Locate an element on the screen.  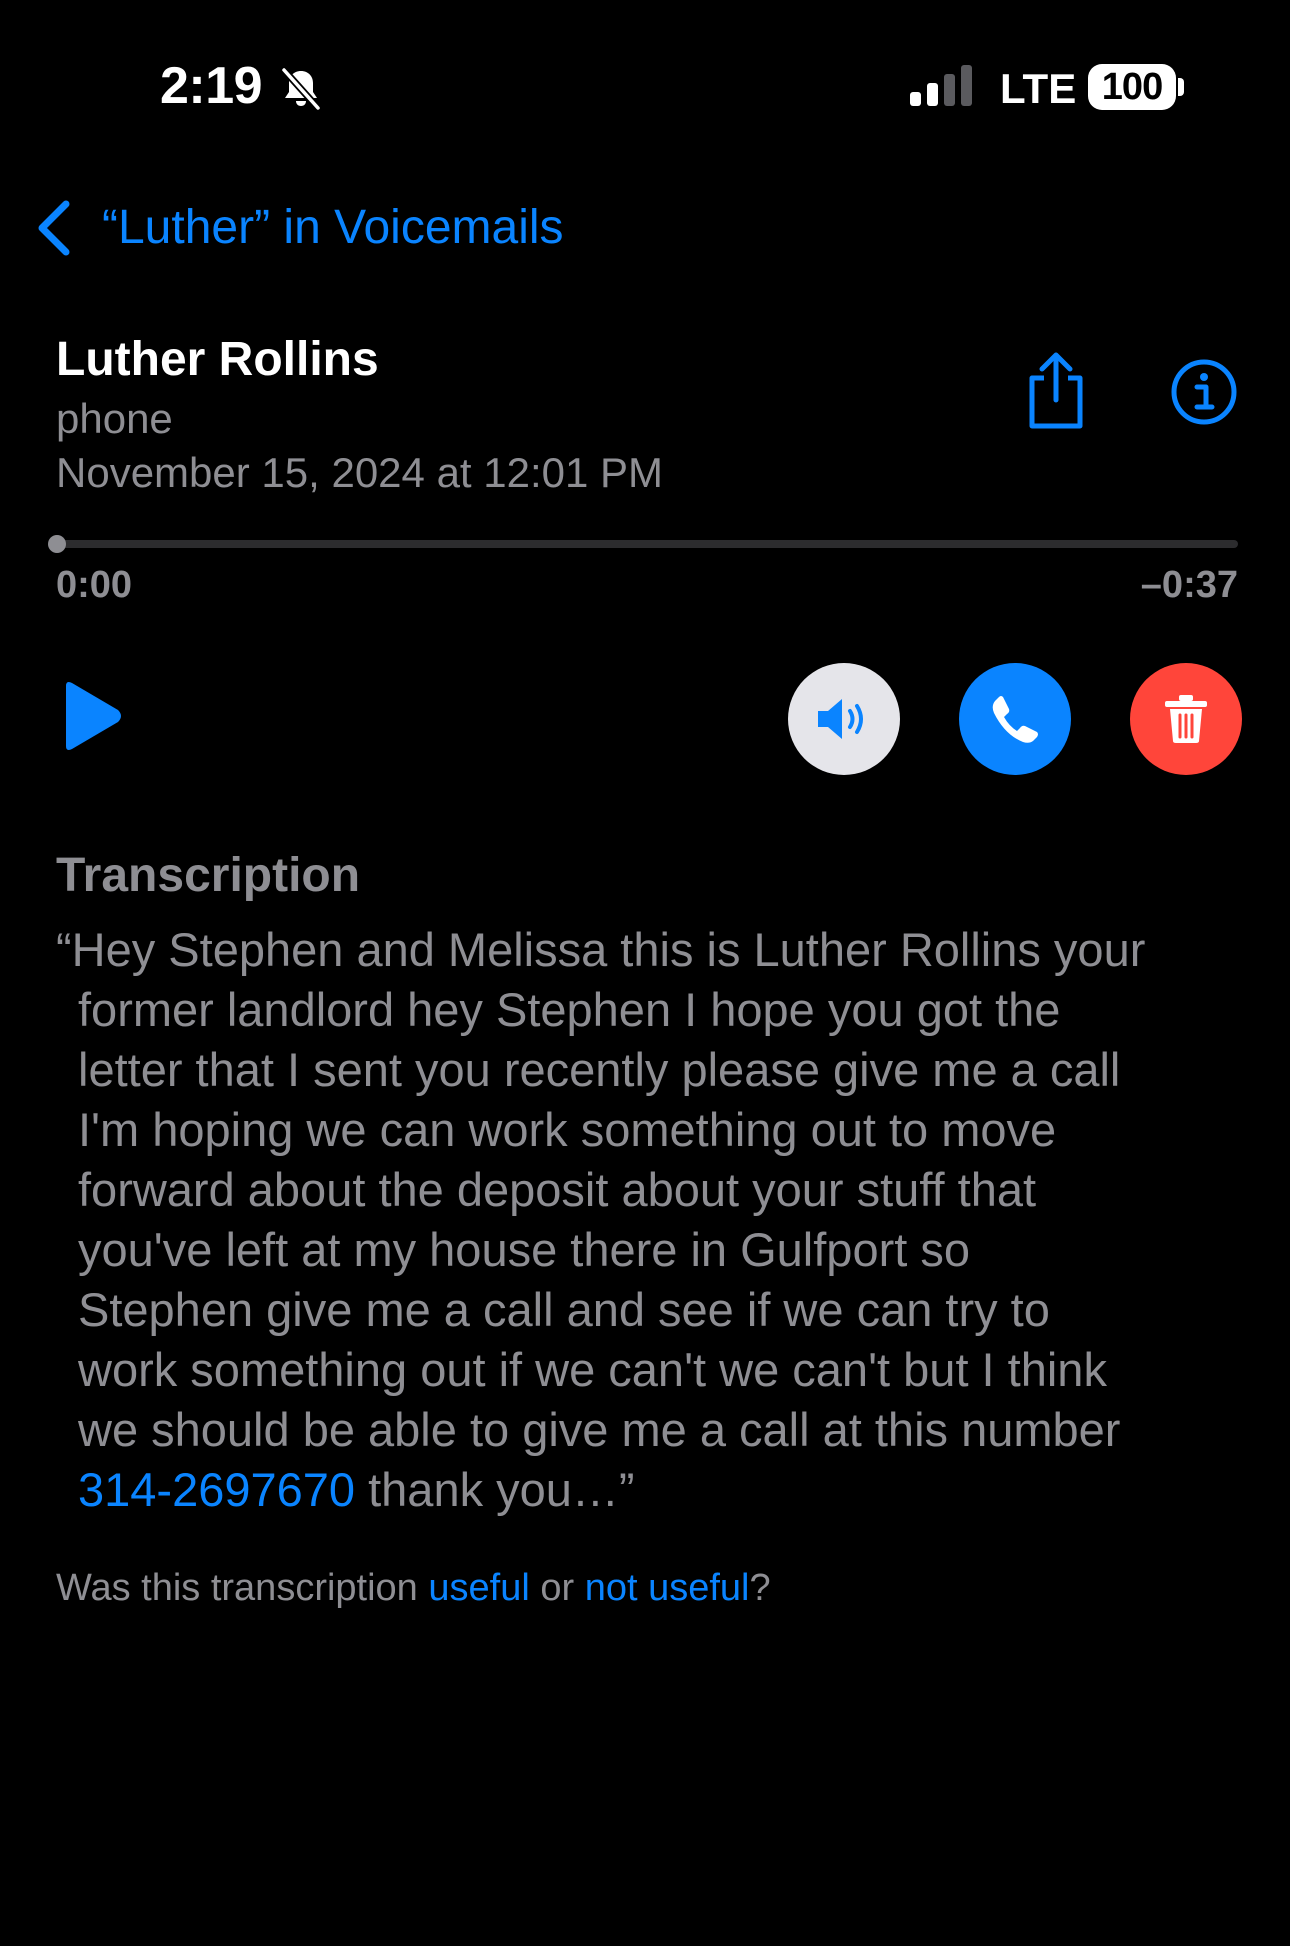
transcription-ending: thank you…” is located at coordinates (495, 1489).